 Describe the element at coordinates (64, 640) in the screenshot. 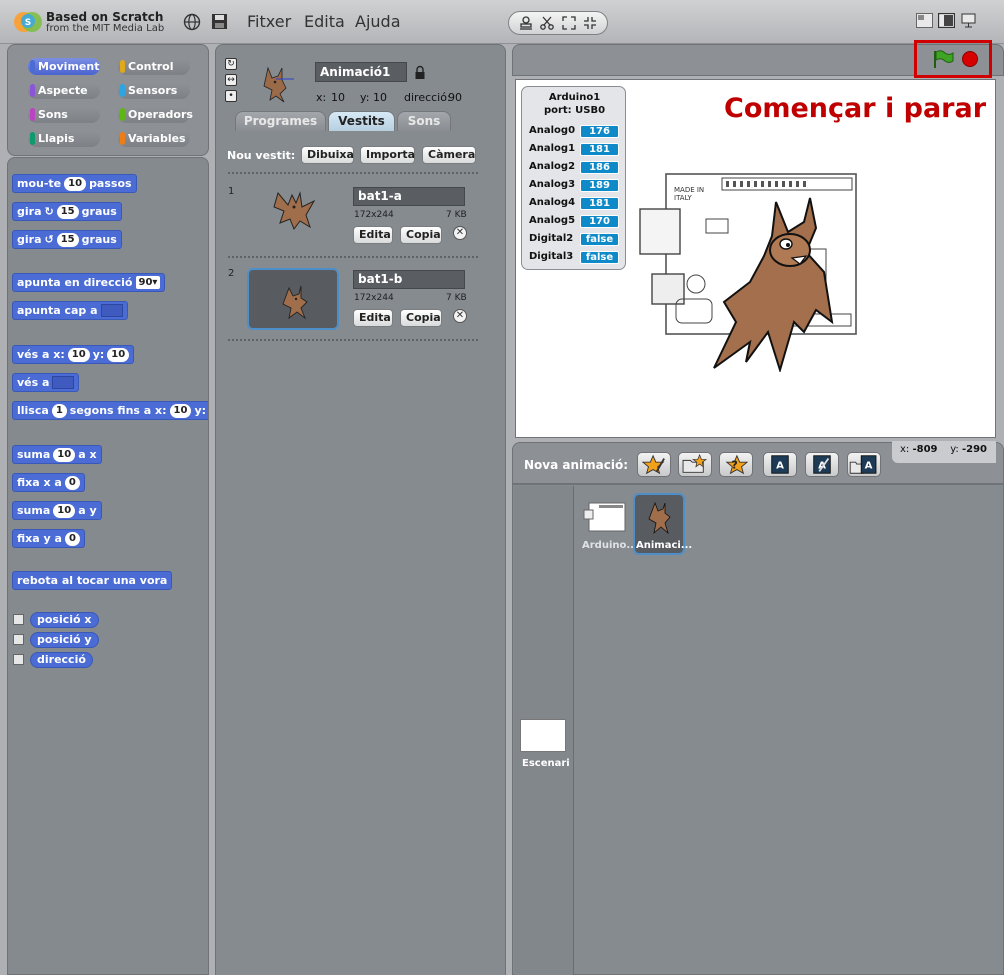

I see `reporter-y-position: posició y` at that location.